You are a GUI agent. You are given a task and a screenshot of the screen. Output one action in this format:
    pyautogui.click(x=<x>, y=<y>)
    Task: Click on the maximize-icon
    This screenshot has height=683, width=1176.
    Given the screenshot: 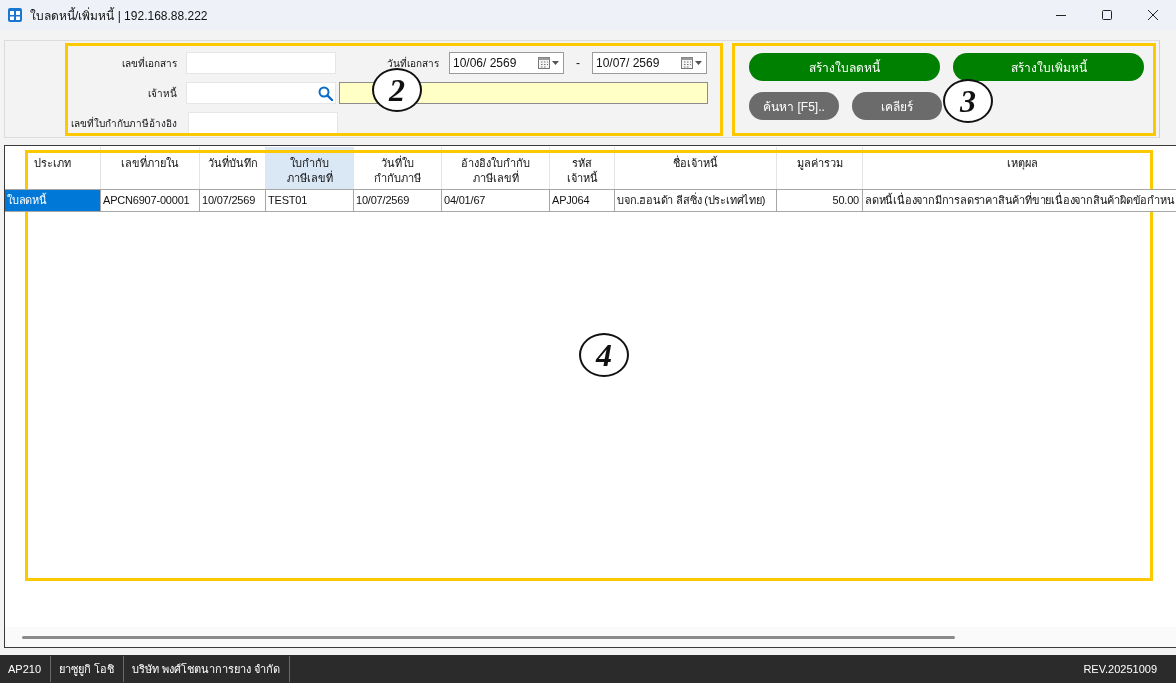 What is the action you would take?
    pyautogui.click(x=1107, y=15)
    